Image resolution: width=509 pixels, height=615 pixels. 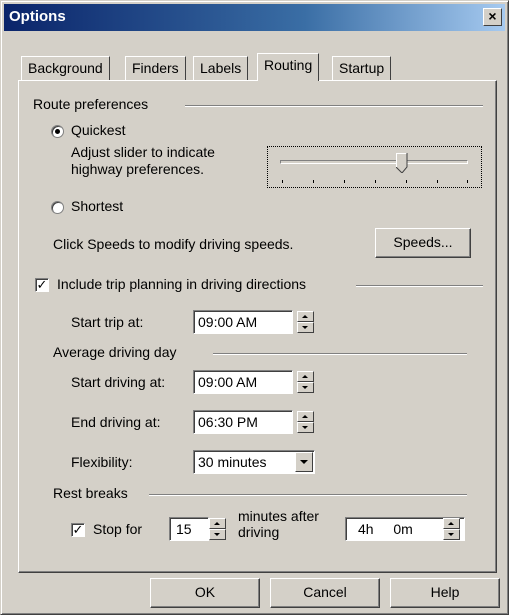 I want to click on cancel-button: Cancel, so click(x=325, y=593).